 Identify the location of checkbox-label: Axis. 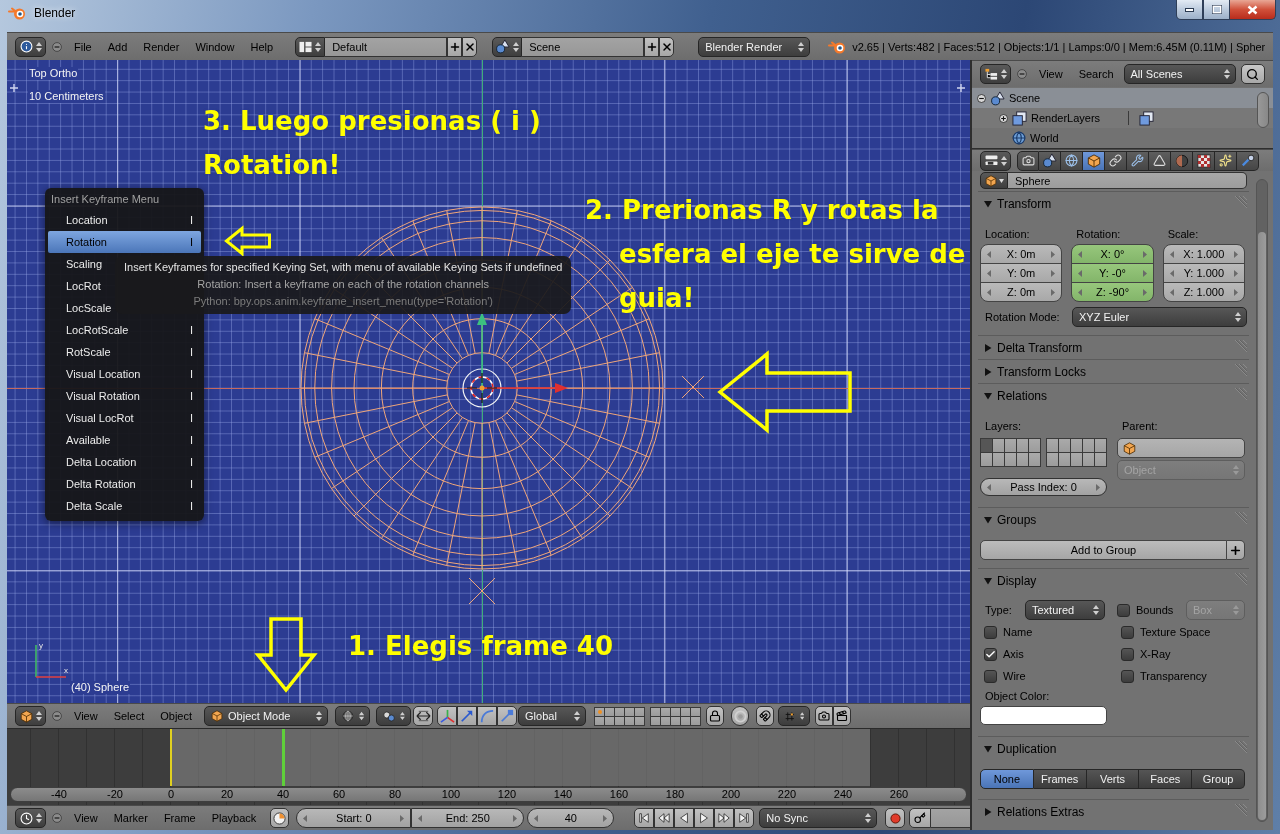
(1013, 654).